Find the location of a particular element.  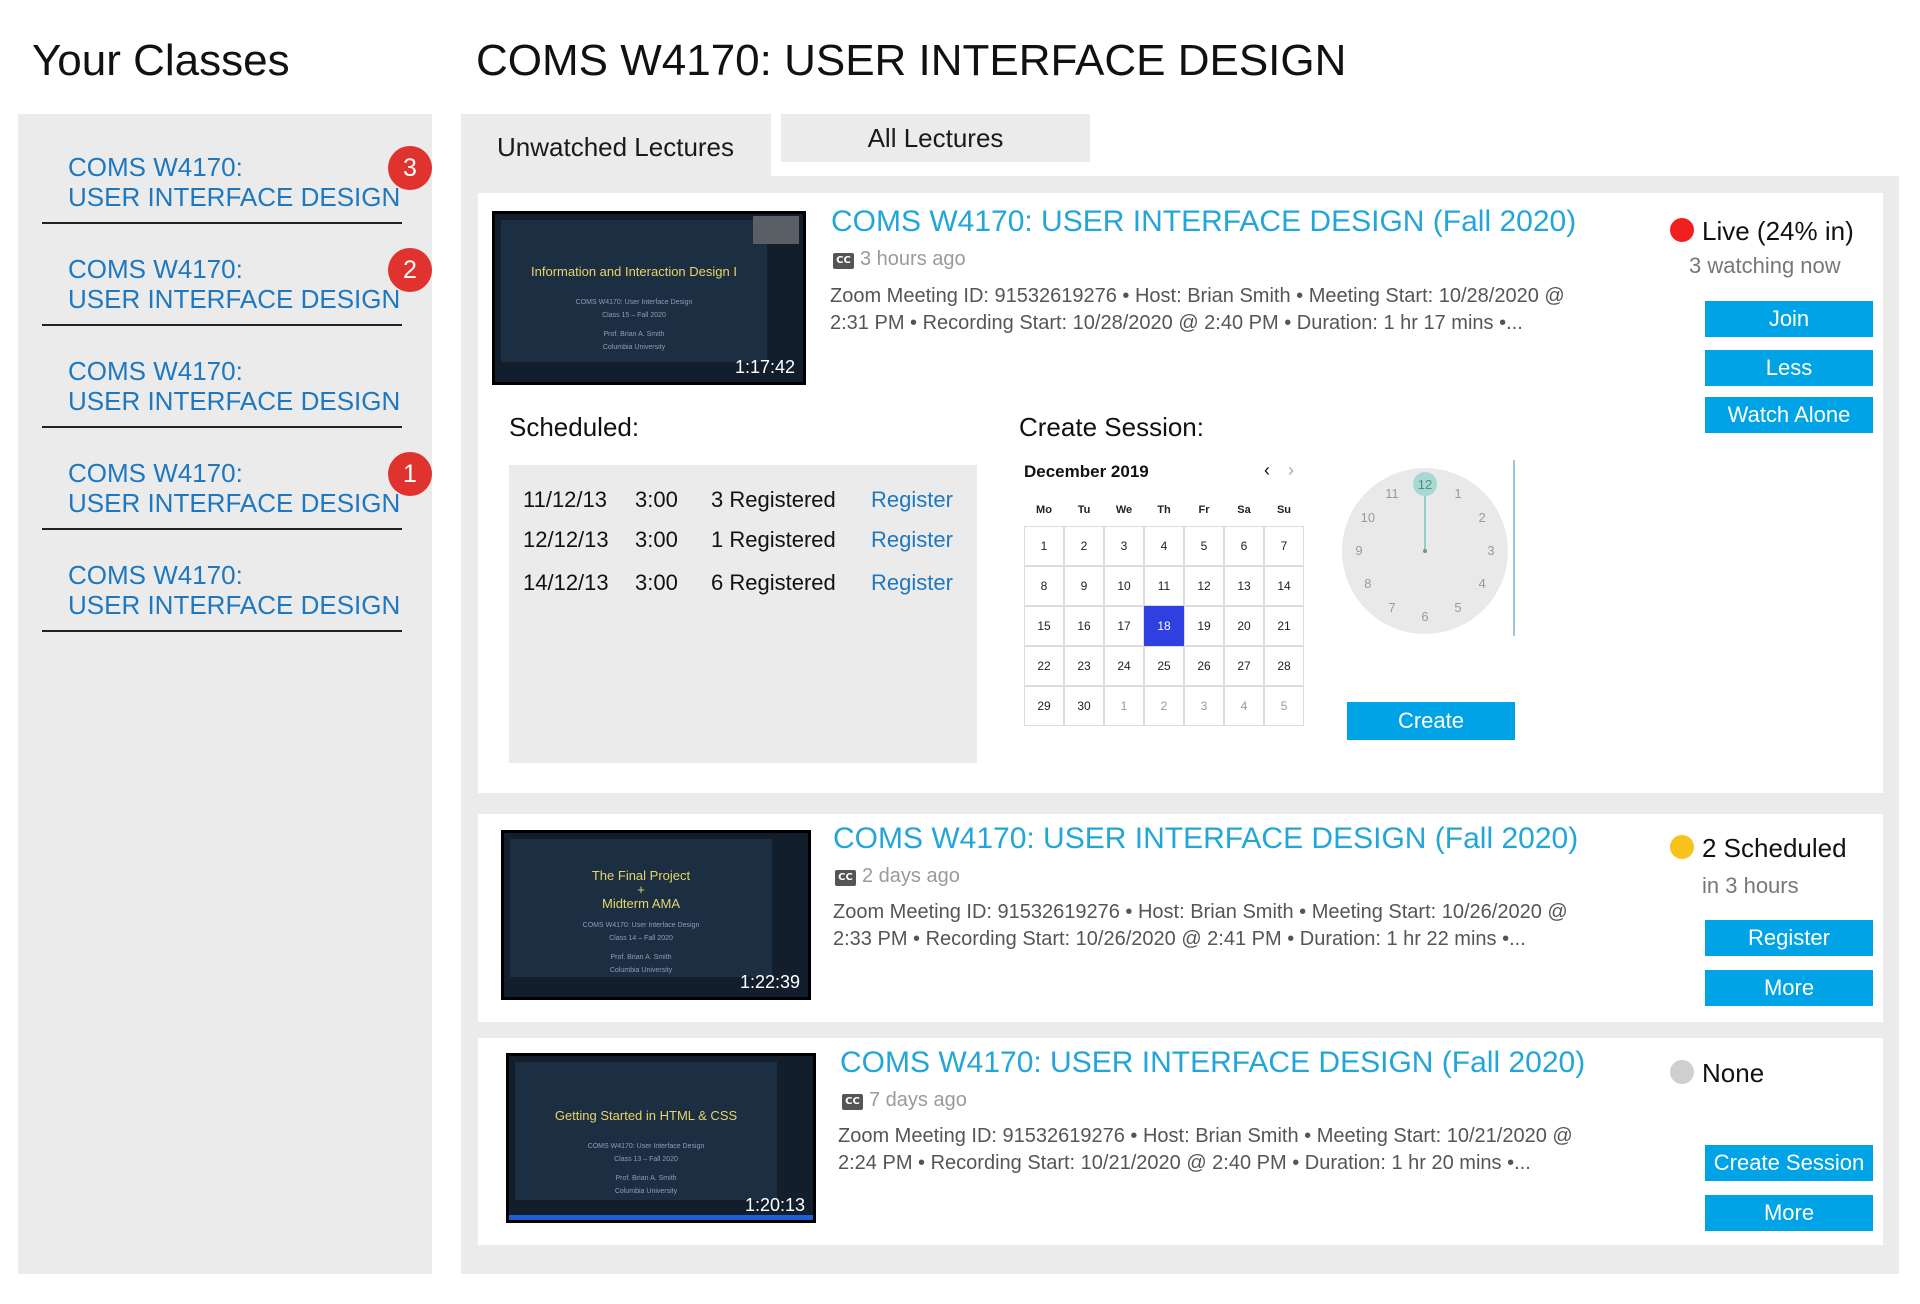

session-status: None is located at coordinates (1717, 1073).